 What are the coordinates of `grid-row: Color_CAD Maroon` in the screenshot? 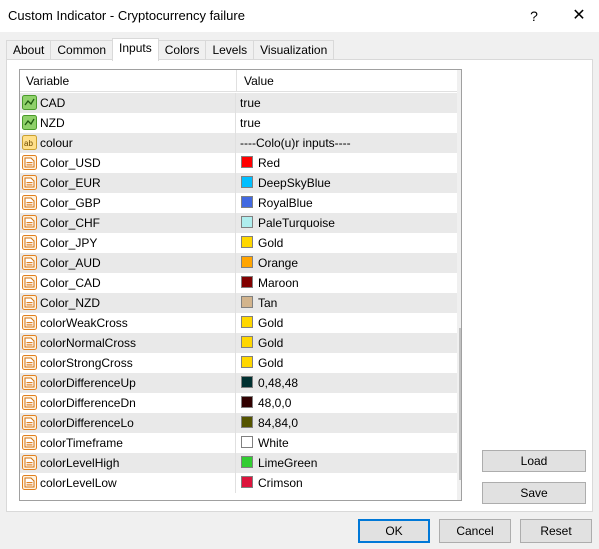 It's located at (238, 283).